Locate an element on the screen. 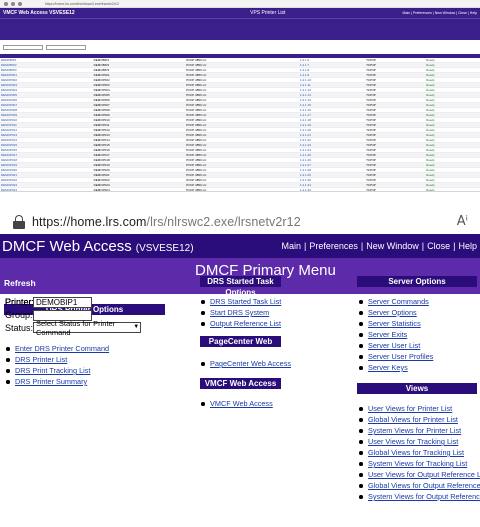 The height and width of the screenshot is (527, 480). pagecenter-link: PageCenter Web Access is located at coordinates (245, 363).